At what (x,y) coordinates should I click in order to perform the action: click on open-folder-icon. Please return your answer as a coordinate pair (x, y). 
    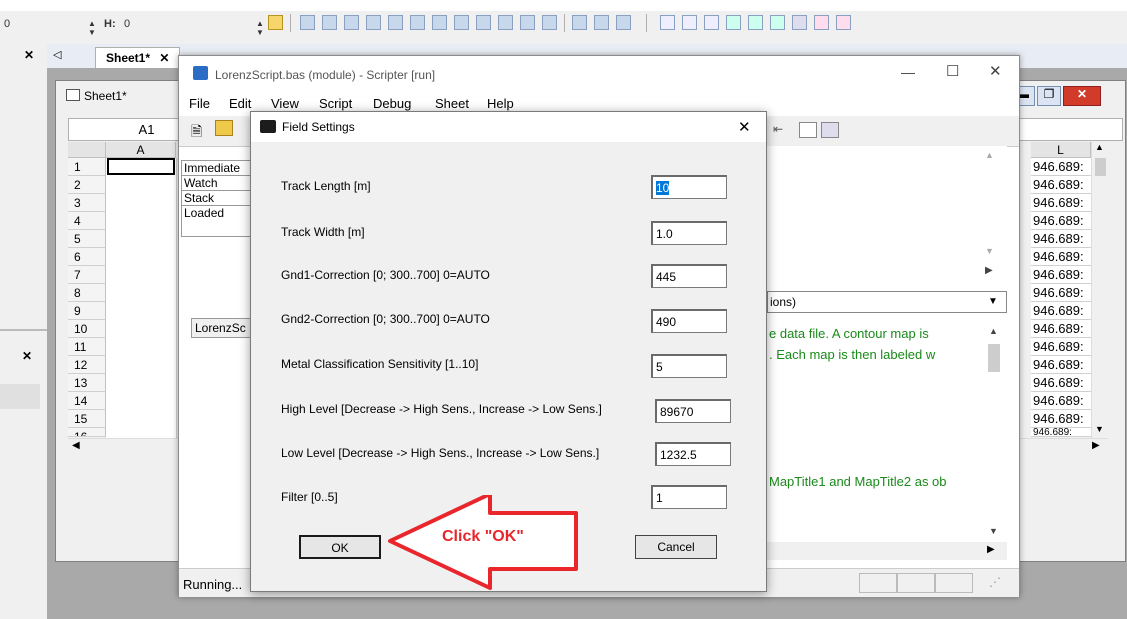
    Looking at the image, I should click on (224, 128).